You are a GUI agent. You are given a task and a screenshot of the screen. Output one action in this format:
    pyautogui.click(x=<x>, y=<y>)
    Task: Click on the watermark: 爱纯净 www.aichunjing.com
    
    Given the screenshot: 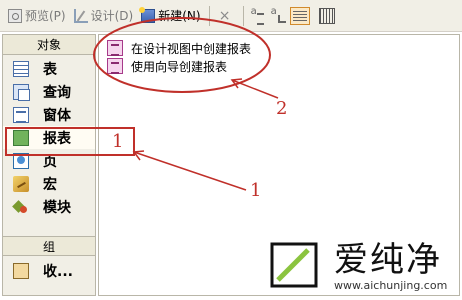 What is the action you would take?
    pyautogui.click(x=363, y=268)
    